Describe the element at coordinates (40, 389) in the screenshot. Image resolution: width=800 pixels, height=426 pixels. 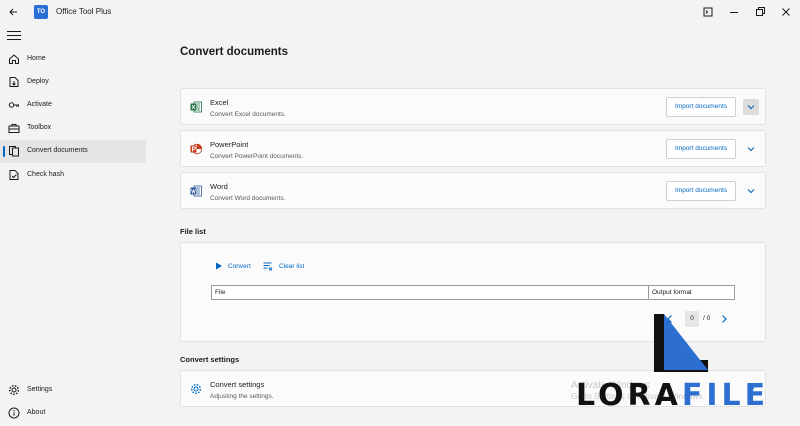
I see `sidebar-item-label: Settings` at that location.